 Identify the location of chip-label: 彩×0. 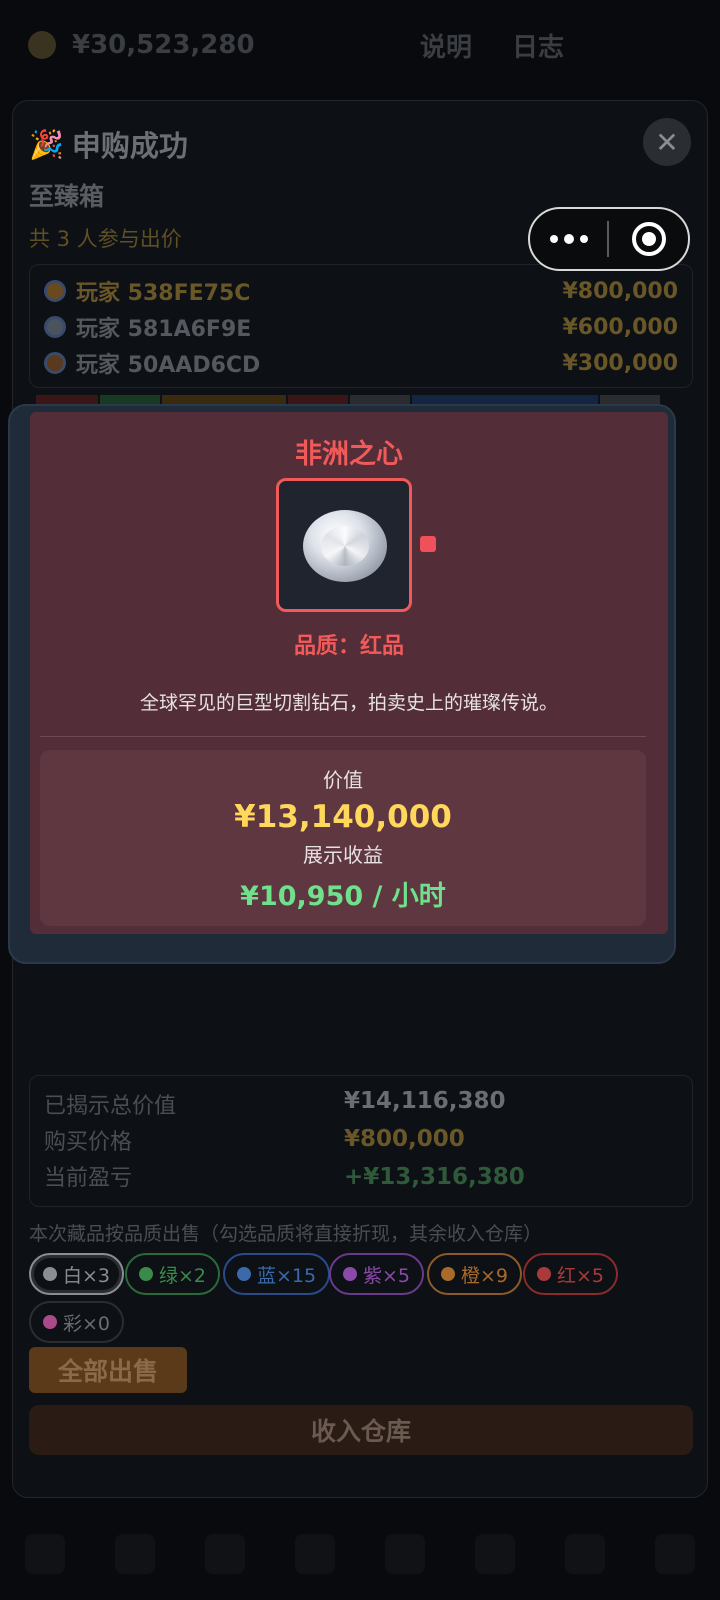
(87, 1323).